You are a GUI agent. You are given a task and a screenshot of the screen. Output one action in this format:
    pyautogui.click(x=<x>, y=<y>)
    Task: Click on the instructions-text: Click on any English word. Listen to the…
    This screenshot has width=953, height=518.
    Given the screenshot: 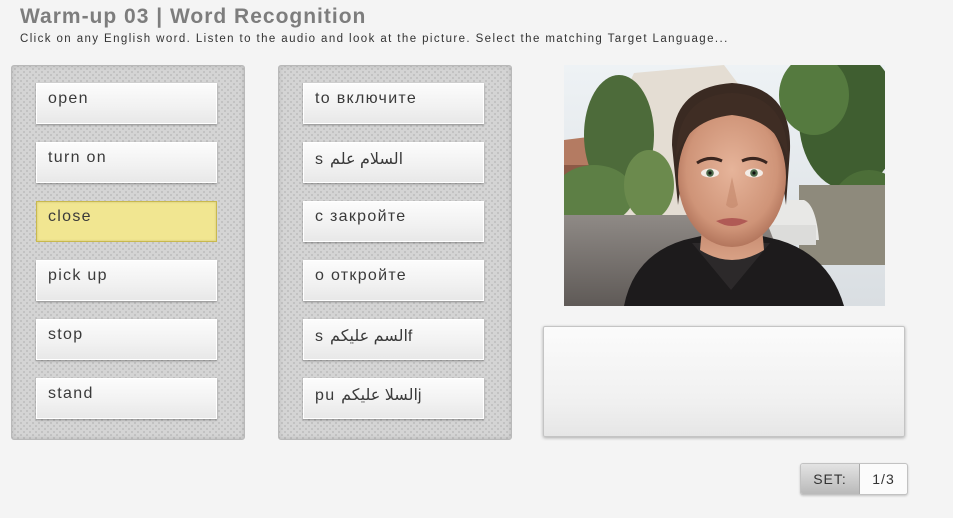 What is the action you would take?
    pyautogui.click(x=374, y=39)
    